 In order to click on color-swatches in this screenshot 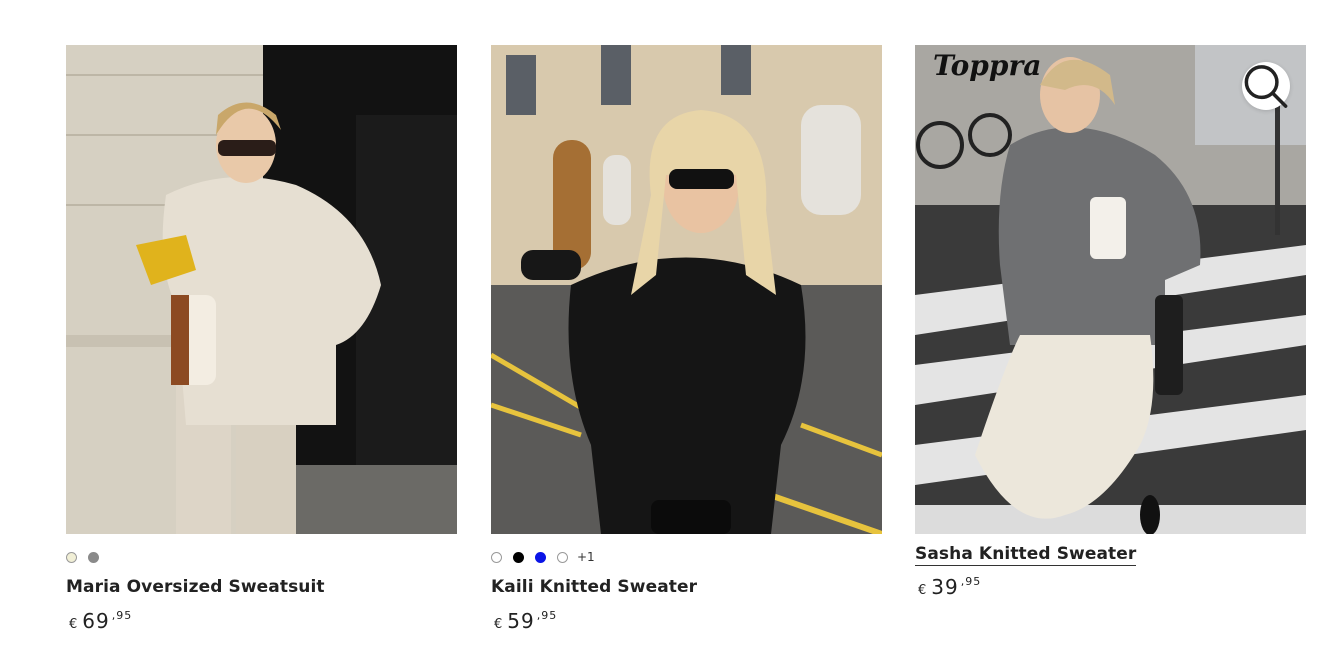, I will do `click(261, 557)`.